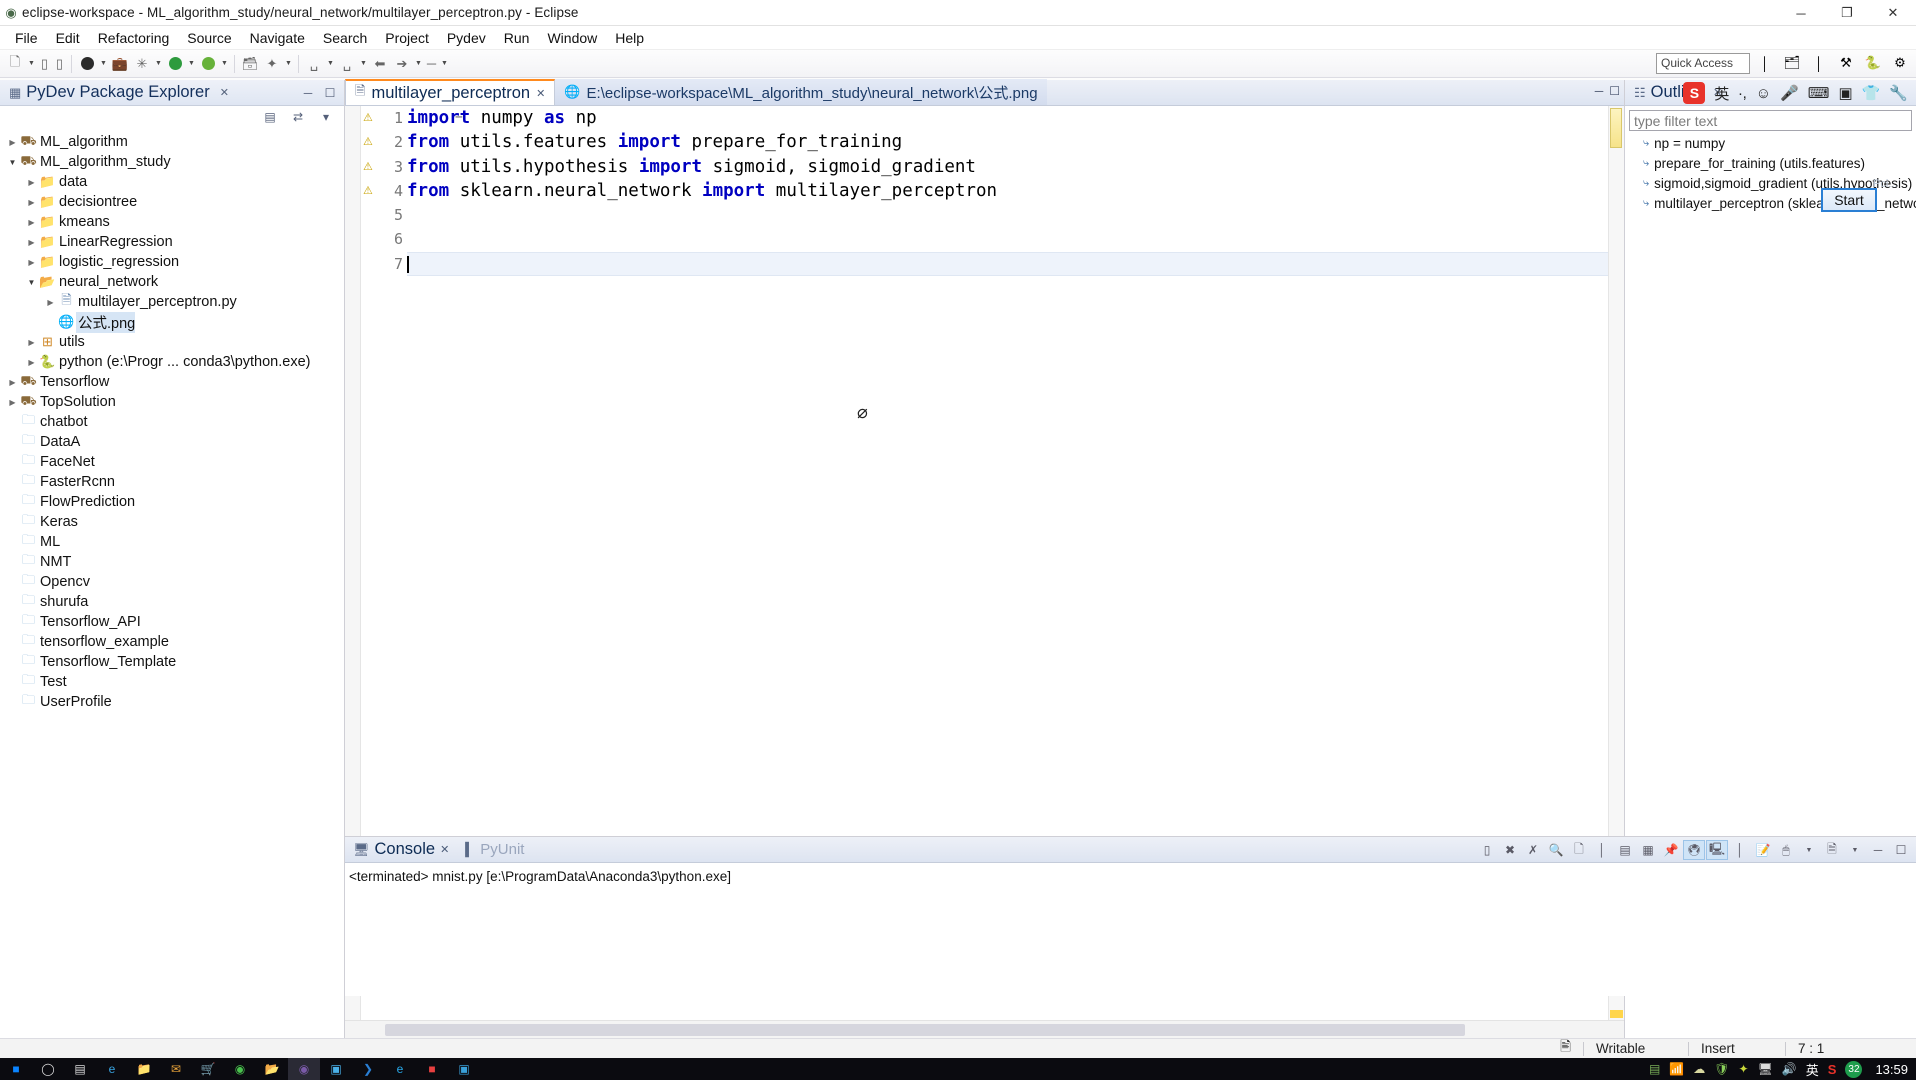  Describe the element at coordinates (363, 63) in the screenshot. I see `previous-annotation-dropdown-icon: ▼` at that location.